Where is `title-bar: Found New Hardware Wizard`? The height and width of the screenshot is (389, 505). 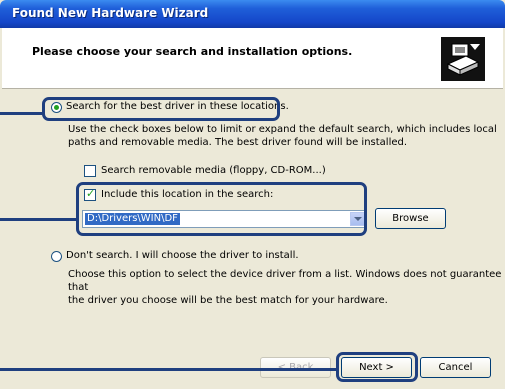
title-bar: Found New Hardware Wizard is located at coordinates (252, 14).